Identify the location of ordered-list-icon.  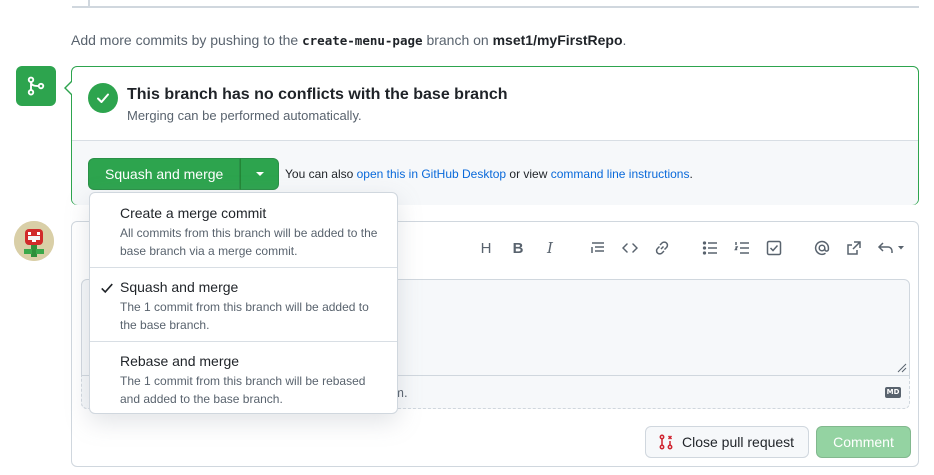
(742, 248).